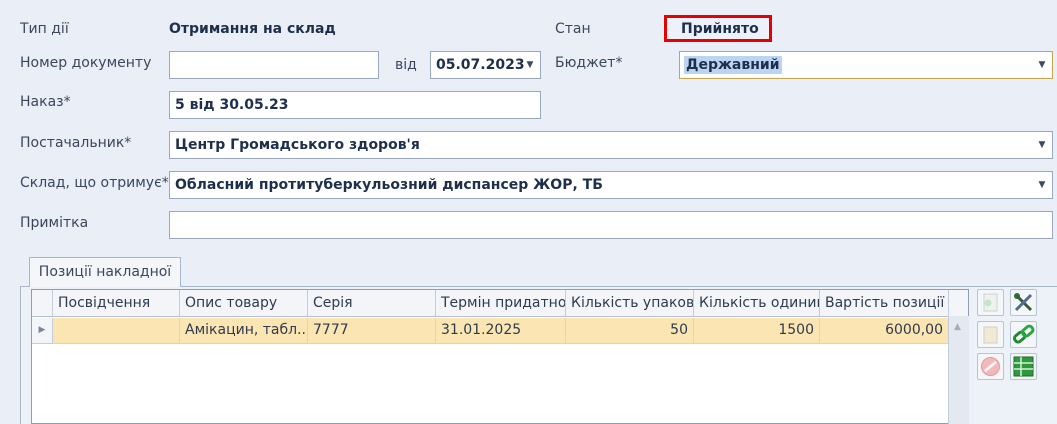 This screenshot has width=1057, height=424. What do you see at coordinates (589, 63) in the screenshot?
I see `budget-label: Бюджет*` at bounding box center [589, 63].